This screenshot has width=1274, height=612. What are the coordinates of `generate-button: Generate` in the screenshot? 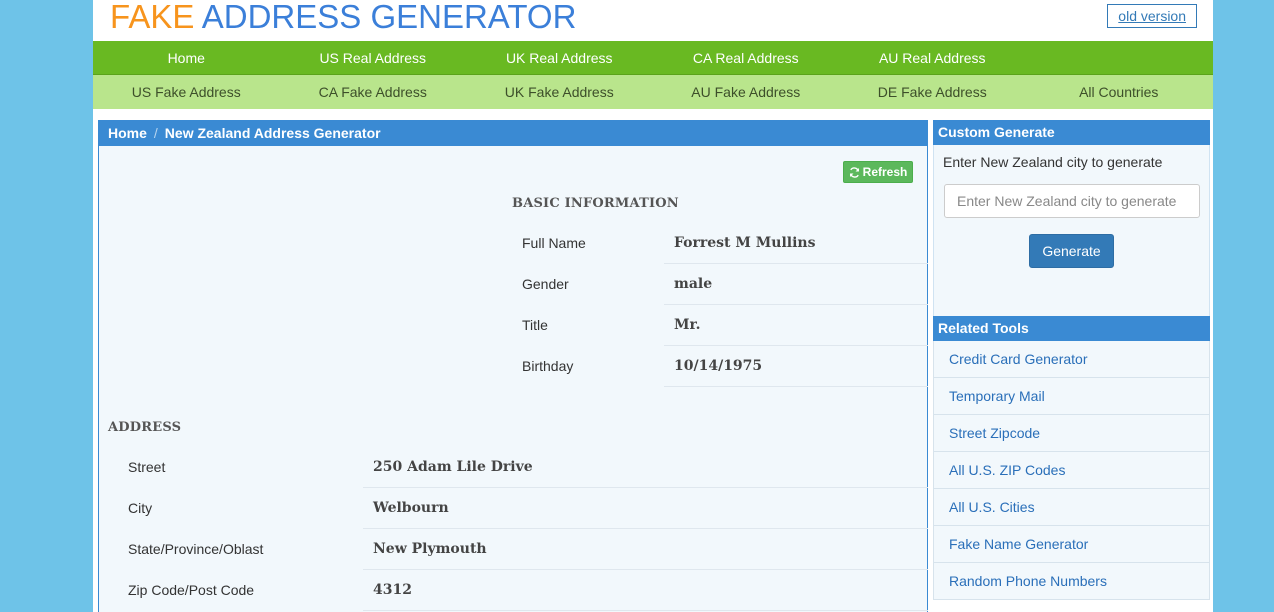 It's located at (1071, 251).